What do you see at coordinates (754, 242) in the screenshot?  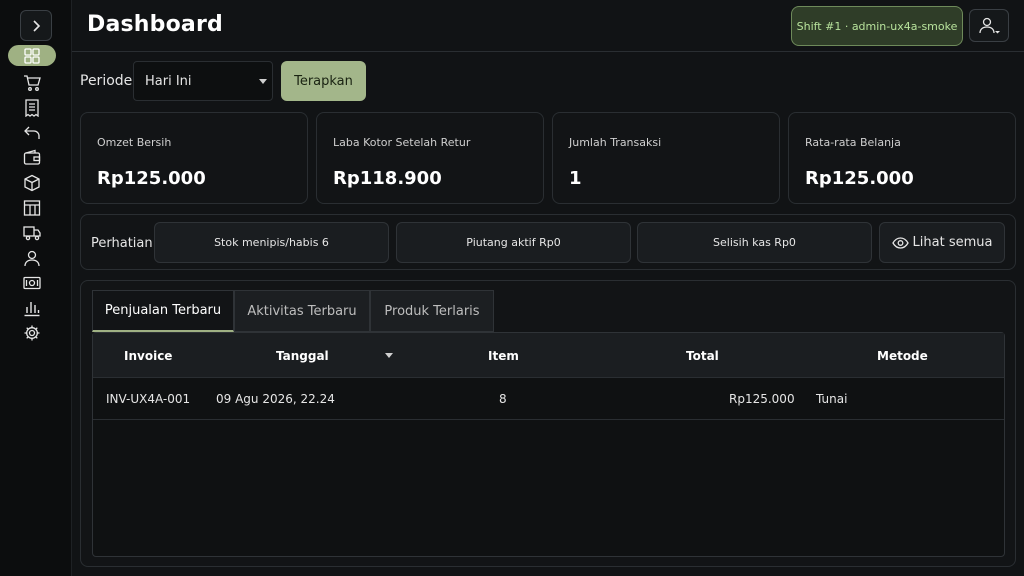 I see `attention-cash-diff-button: Selisih kas Rp0` at bounding box center [754, 242].